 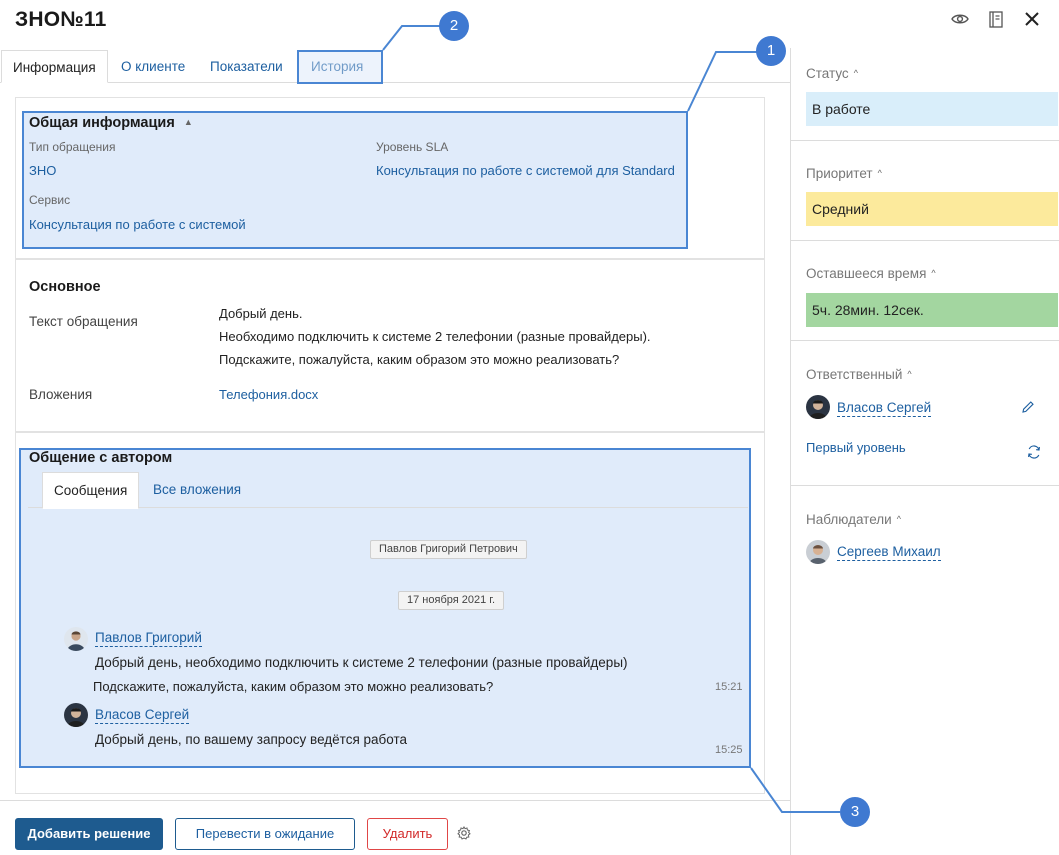 What do you see at coordinates (771, 51) in the screenshot?
I see `callout-marker-1: 1` at bounding box center [771, 51].